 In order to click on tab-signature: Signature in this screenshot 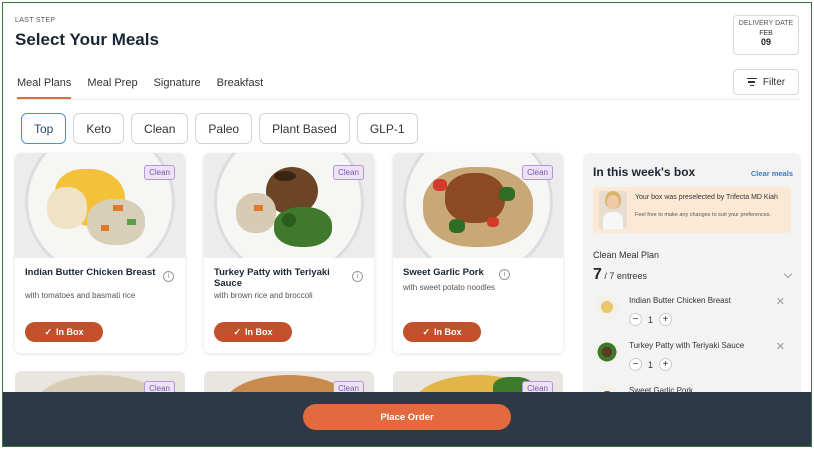, I will do `click(177, 88)`.